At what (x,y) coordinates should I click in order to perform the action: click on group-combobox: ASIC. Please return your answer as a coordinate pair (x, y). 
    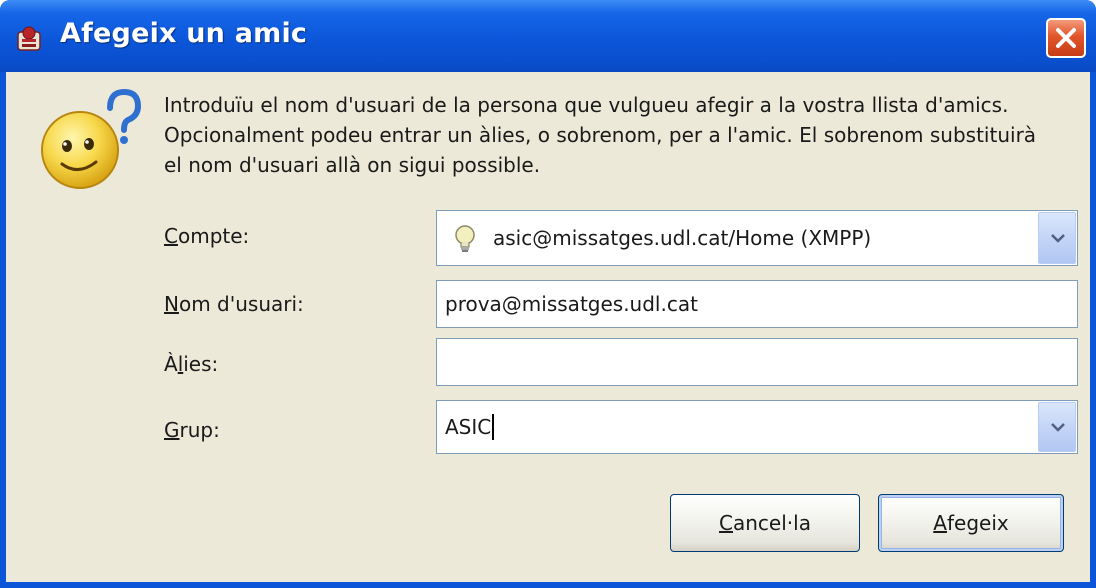
    Looking at the image, I should click on (757, 427).